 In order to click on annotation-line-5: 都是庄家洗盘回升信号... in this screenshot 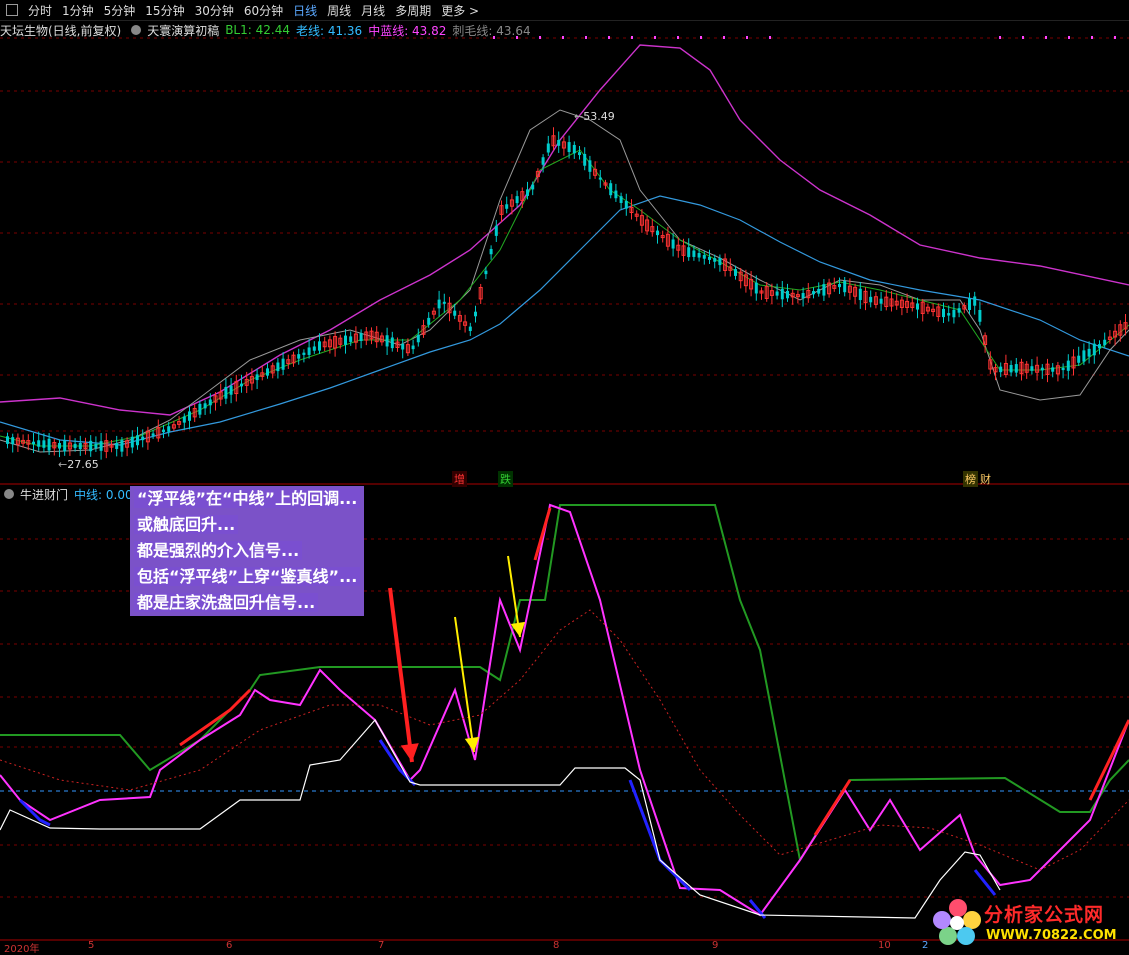, I will do `click(247, 603)`.